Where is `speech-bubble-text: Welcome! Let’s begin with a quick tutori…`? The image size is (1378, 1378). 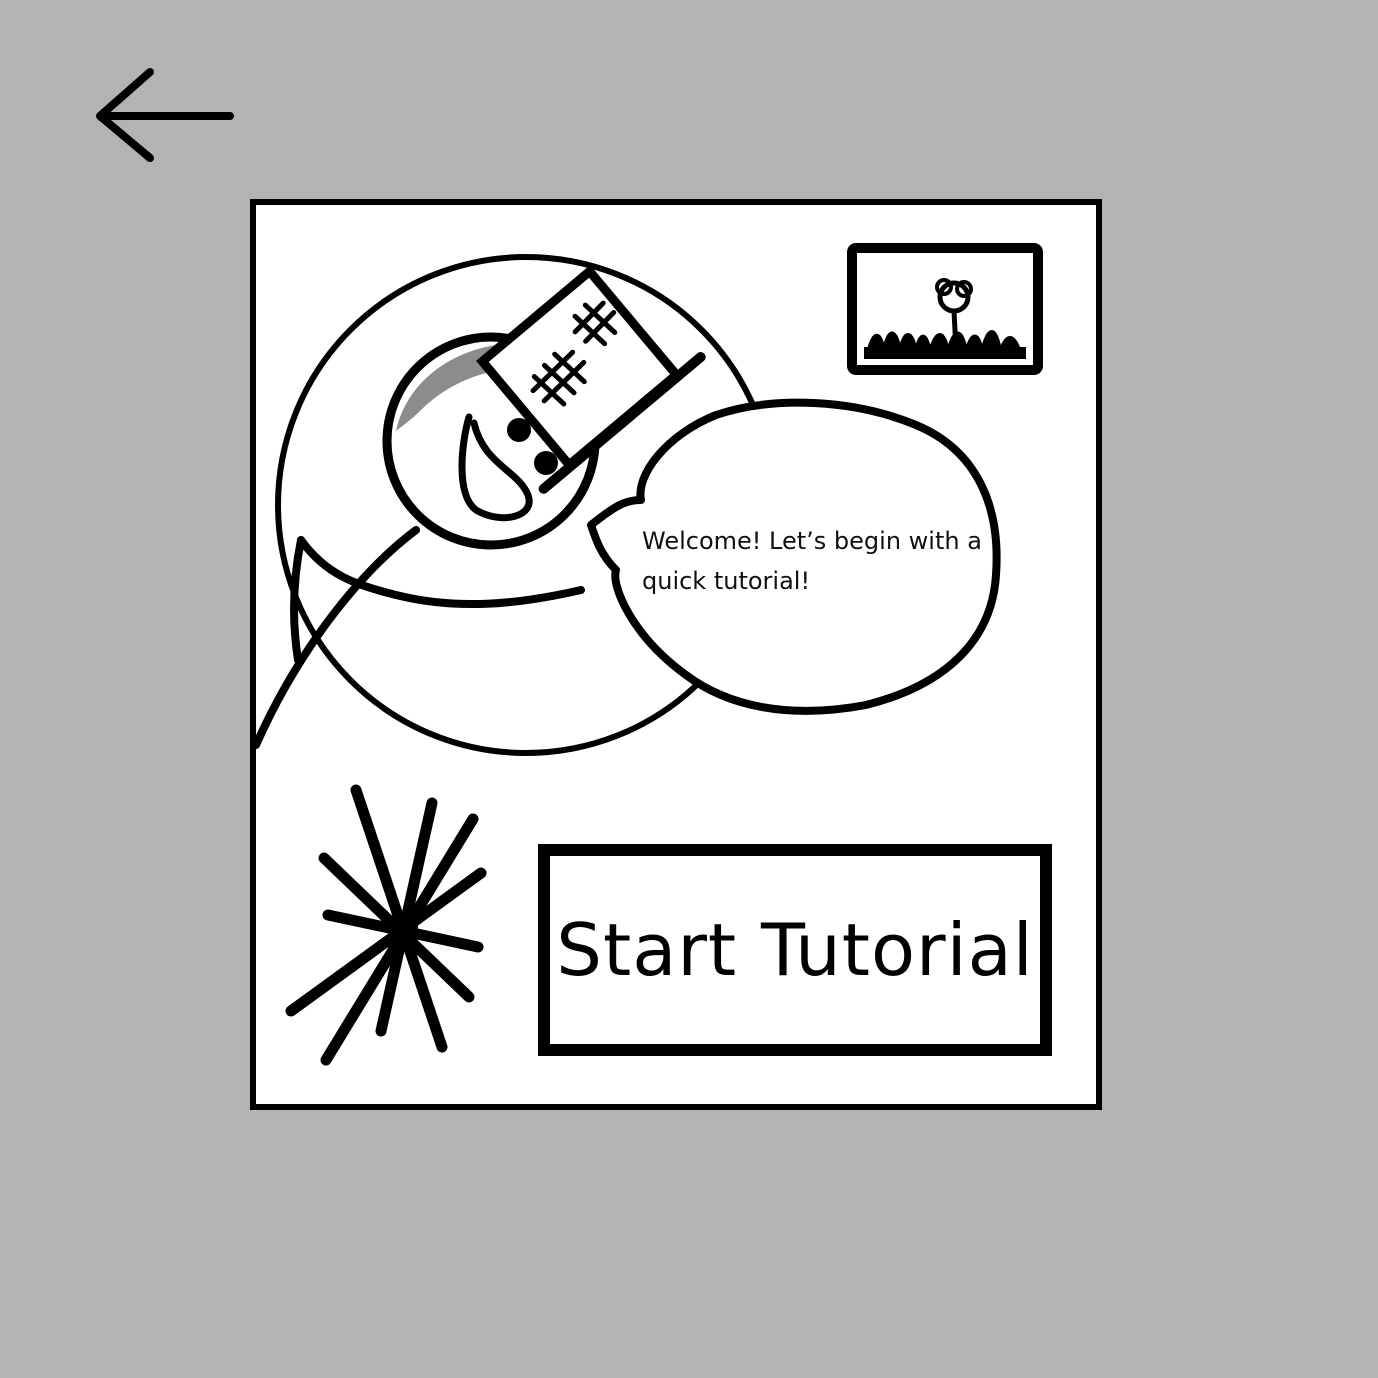
speech-bubble-text: Welcome! Let’s begin with a quick tutori… is located at coordinates (812, 561).